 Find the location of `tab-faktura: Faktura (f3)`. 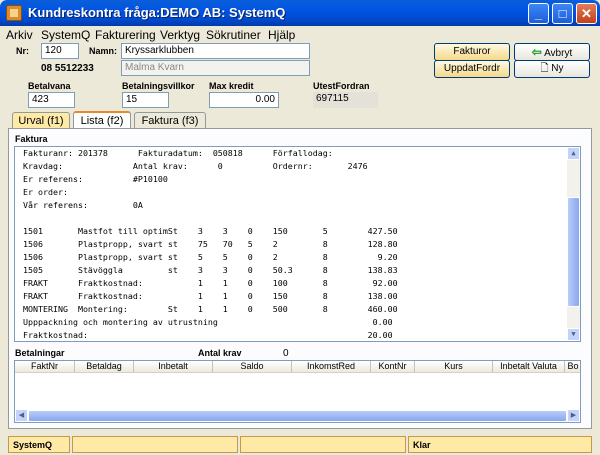

tab-faktura: Faktura (f3) is located at coordinates (170, 120).